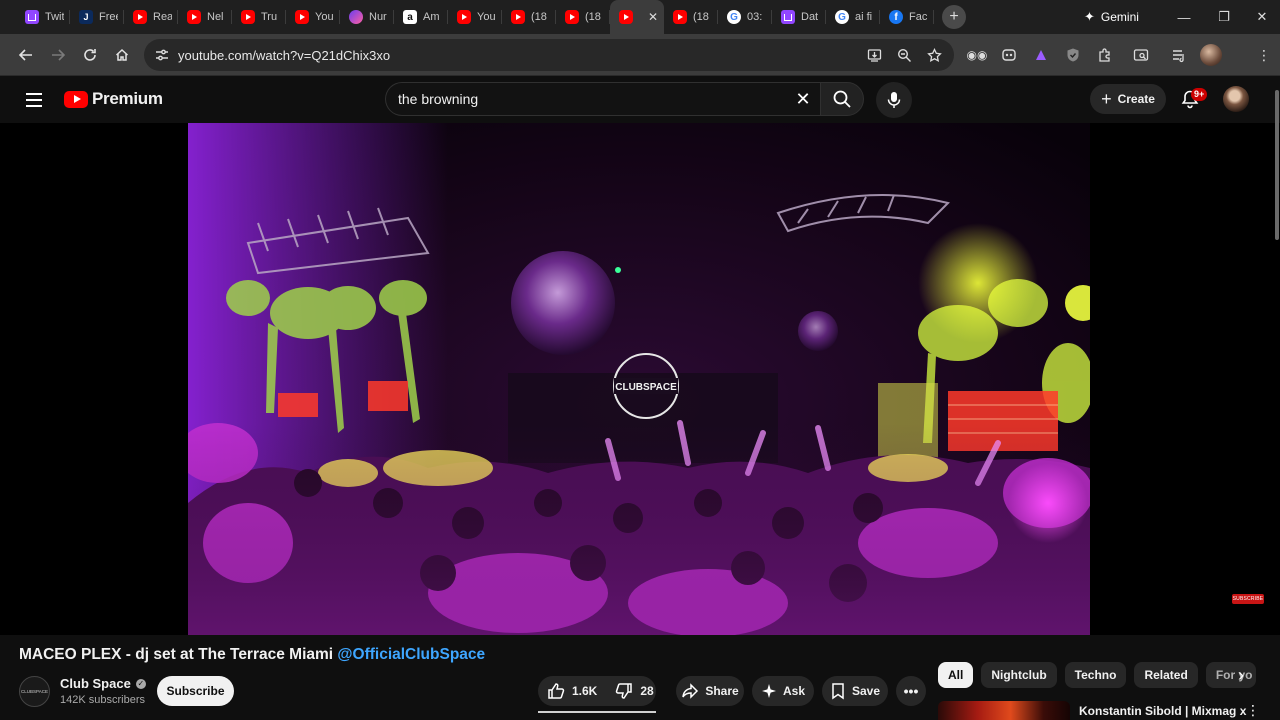  I want to click on chrome-profile-avatar, so click(1211, 55).